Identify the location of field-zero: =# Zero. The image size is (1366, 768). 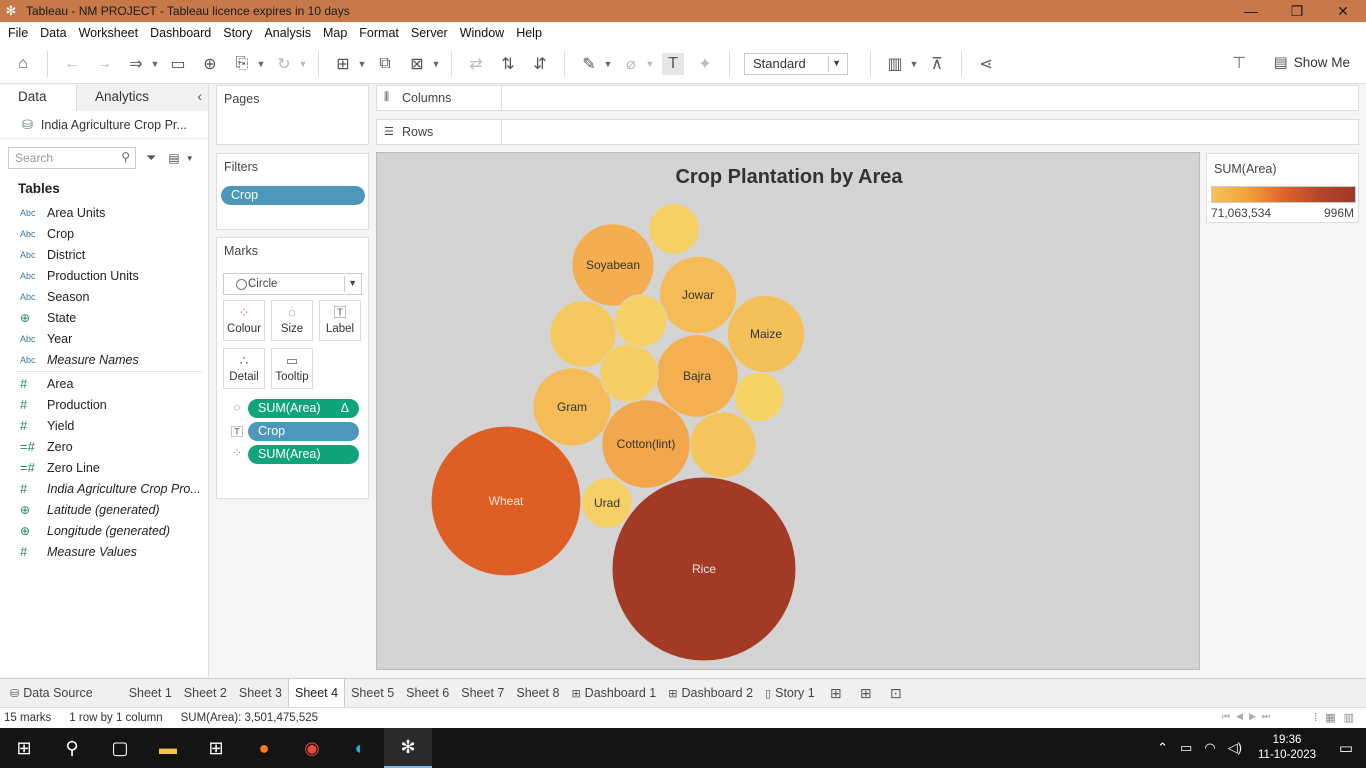
(104, 446).